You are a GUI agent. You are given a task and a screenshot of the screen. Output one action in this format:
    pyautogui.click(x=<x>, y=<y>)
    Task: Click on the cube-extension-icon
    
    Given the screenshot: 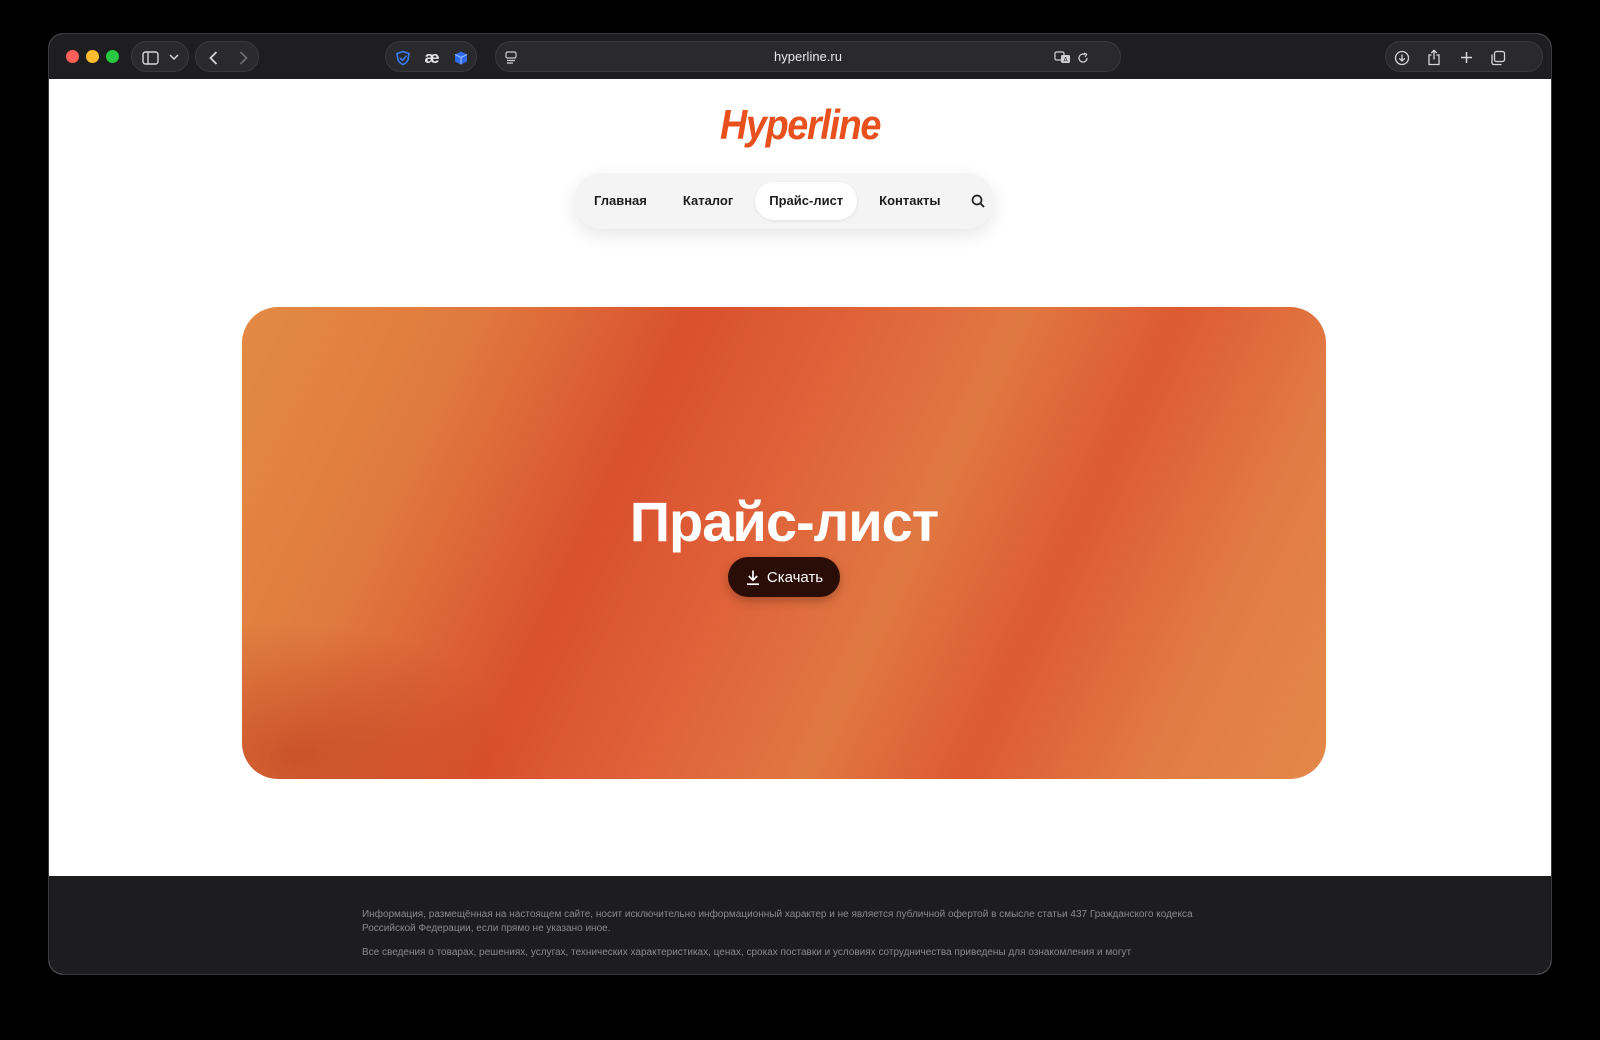 What is the action you would take?
    pyautogui.click(x=461, y=57)
    